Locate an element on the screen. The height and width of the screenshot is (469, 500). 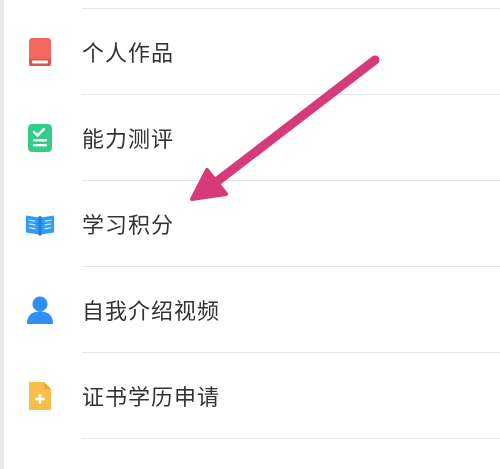
yellow-document-plus-icon is located at coordinates (40, 396).